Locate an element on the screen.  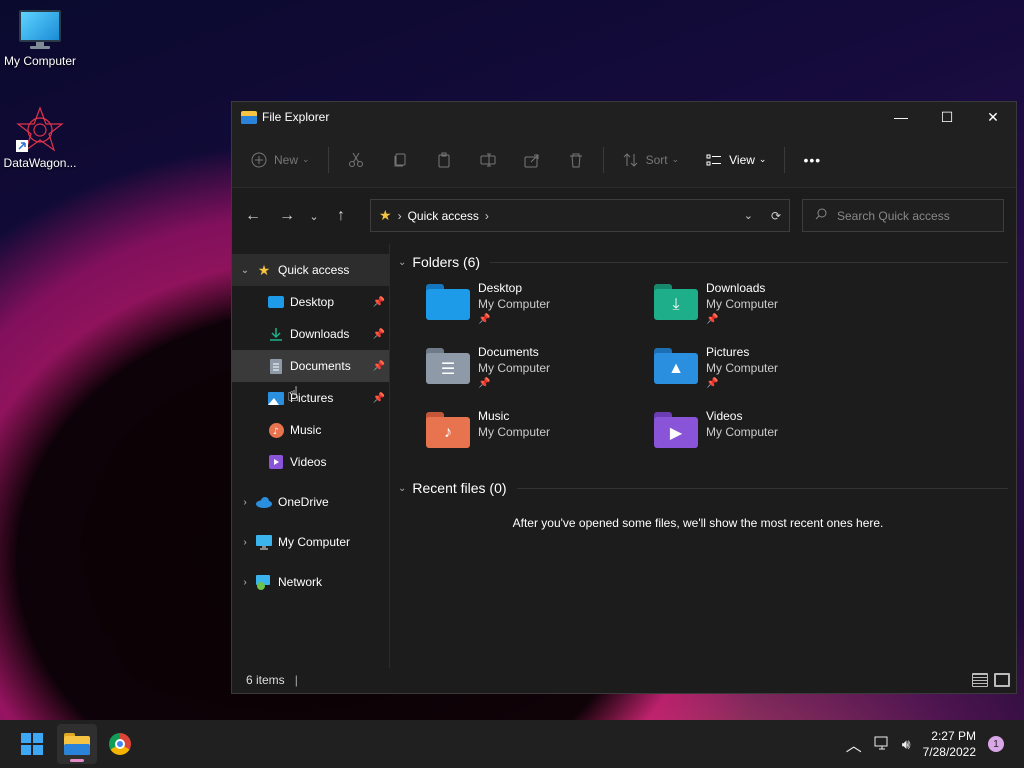
folder-name: Documents is located at coordinates (508, 352).